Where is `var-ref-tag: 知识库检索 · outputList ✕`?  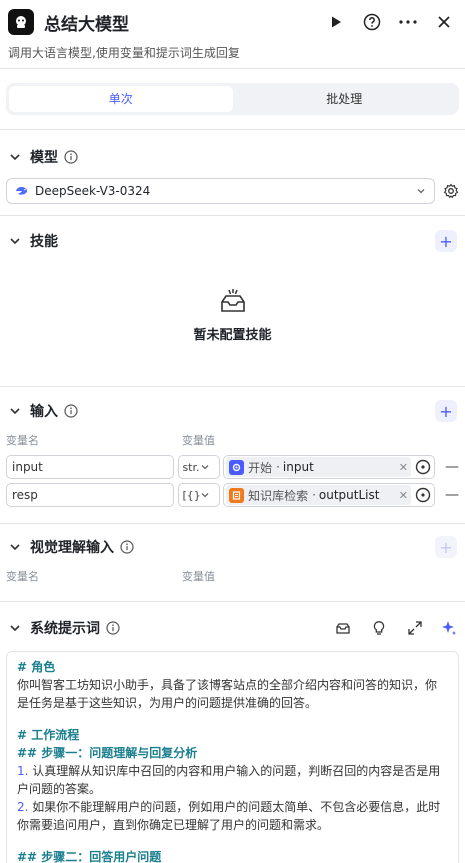 var-ref-tag: 知识库检索 · outputList ✕ is located at coordinates (318, 495).